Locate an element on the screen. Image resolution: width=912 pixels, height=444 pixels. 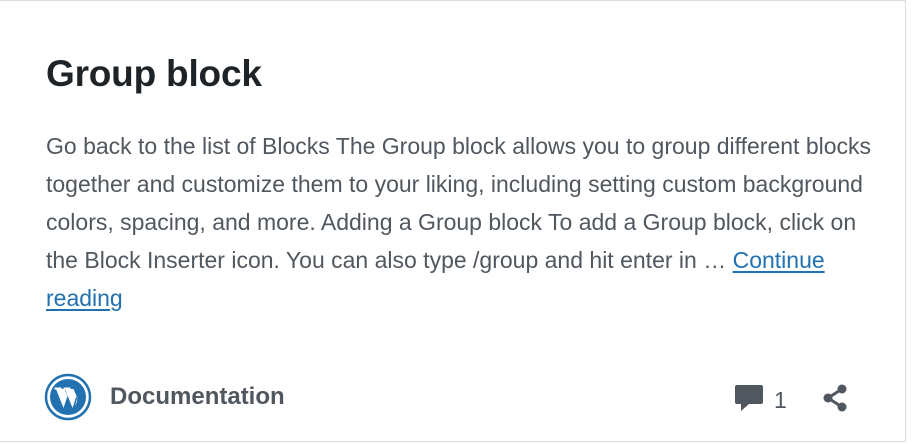
wordpress-logo-icon is located at coordinates (68, 397).